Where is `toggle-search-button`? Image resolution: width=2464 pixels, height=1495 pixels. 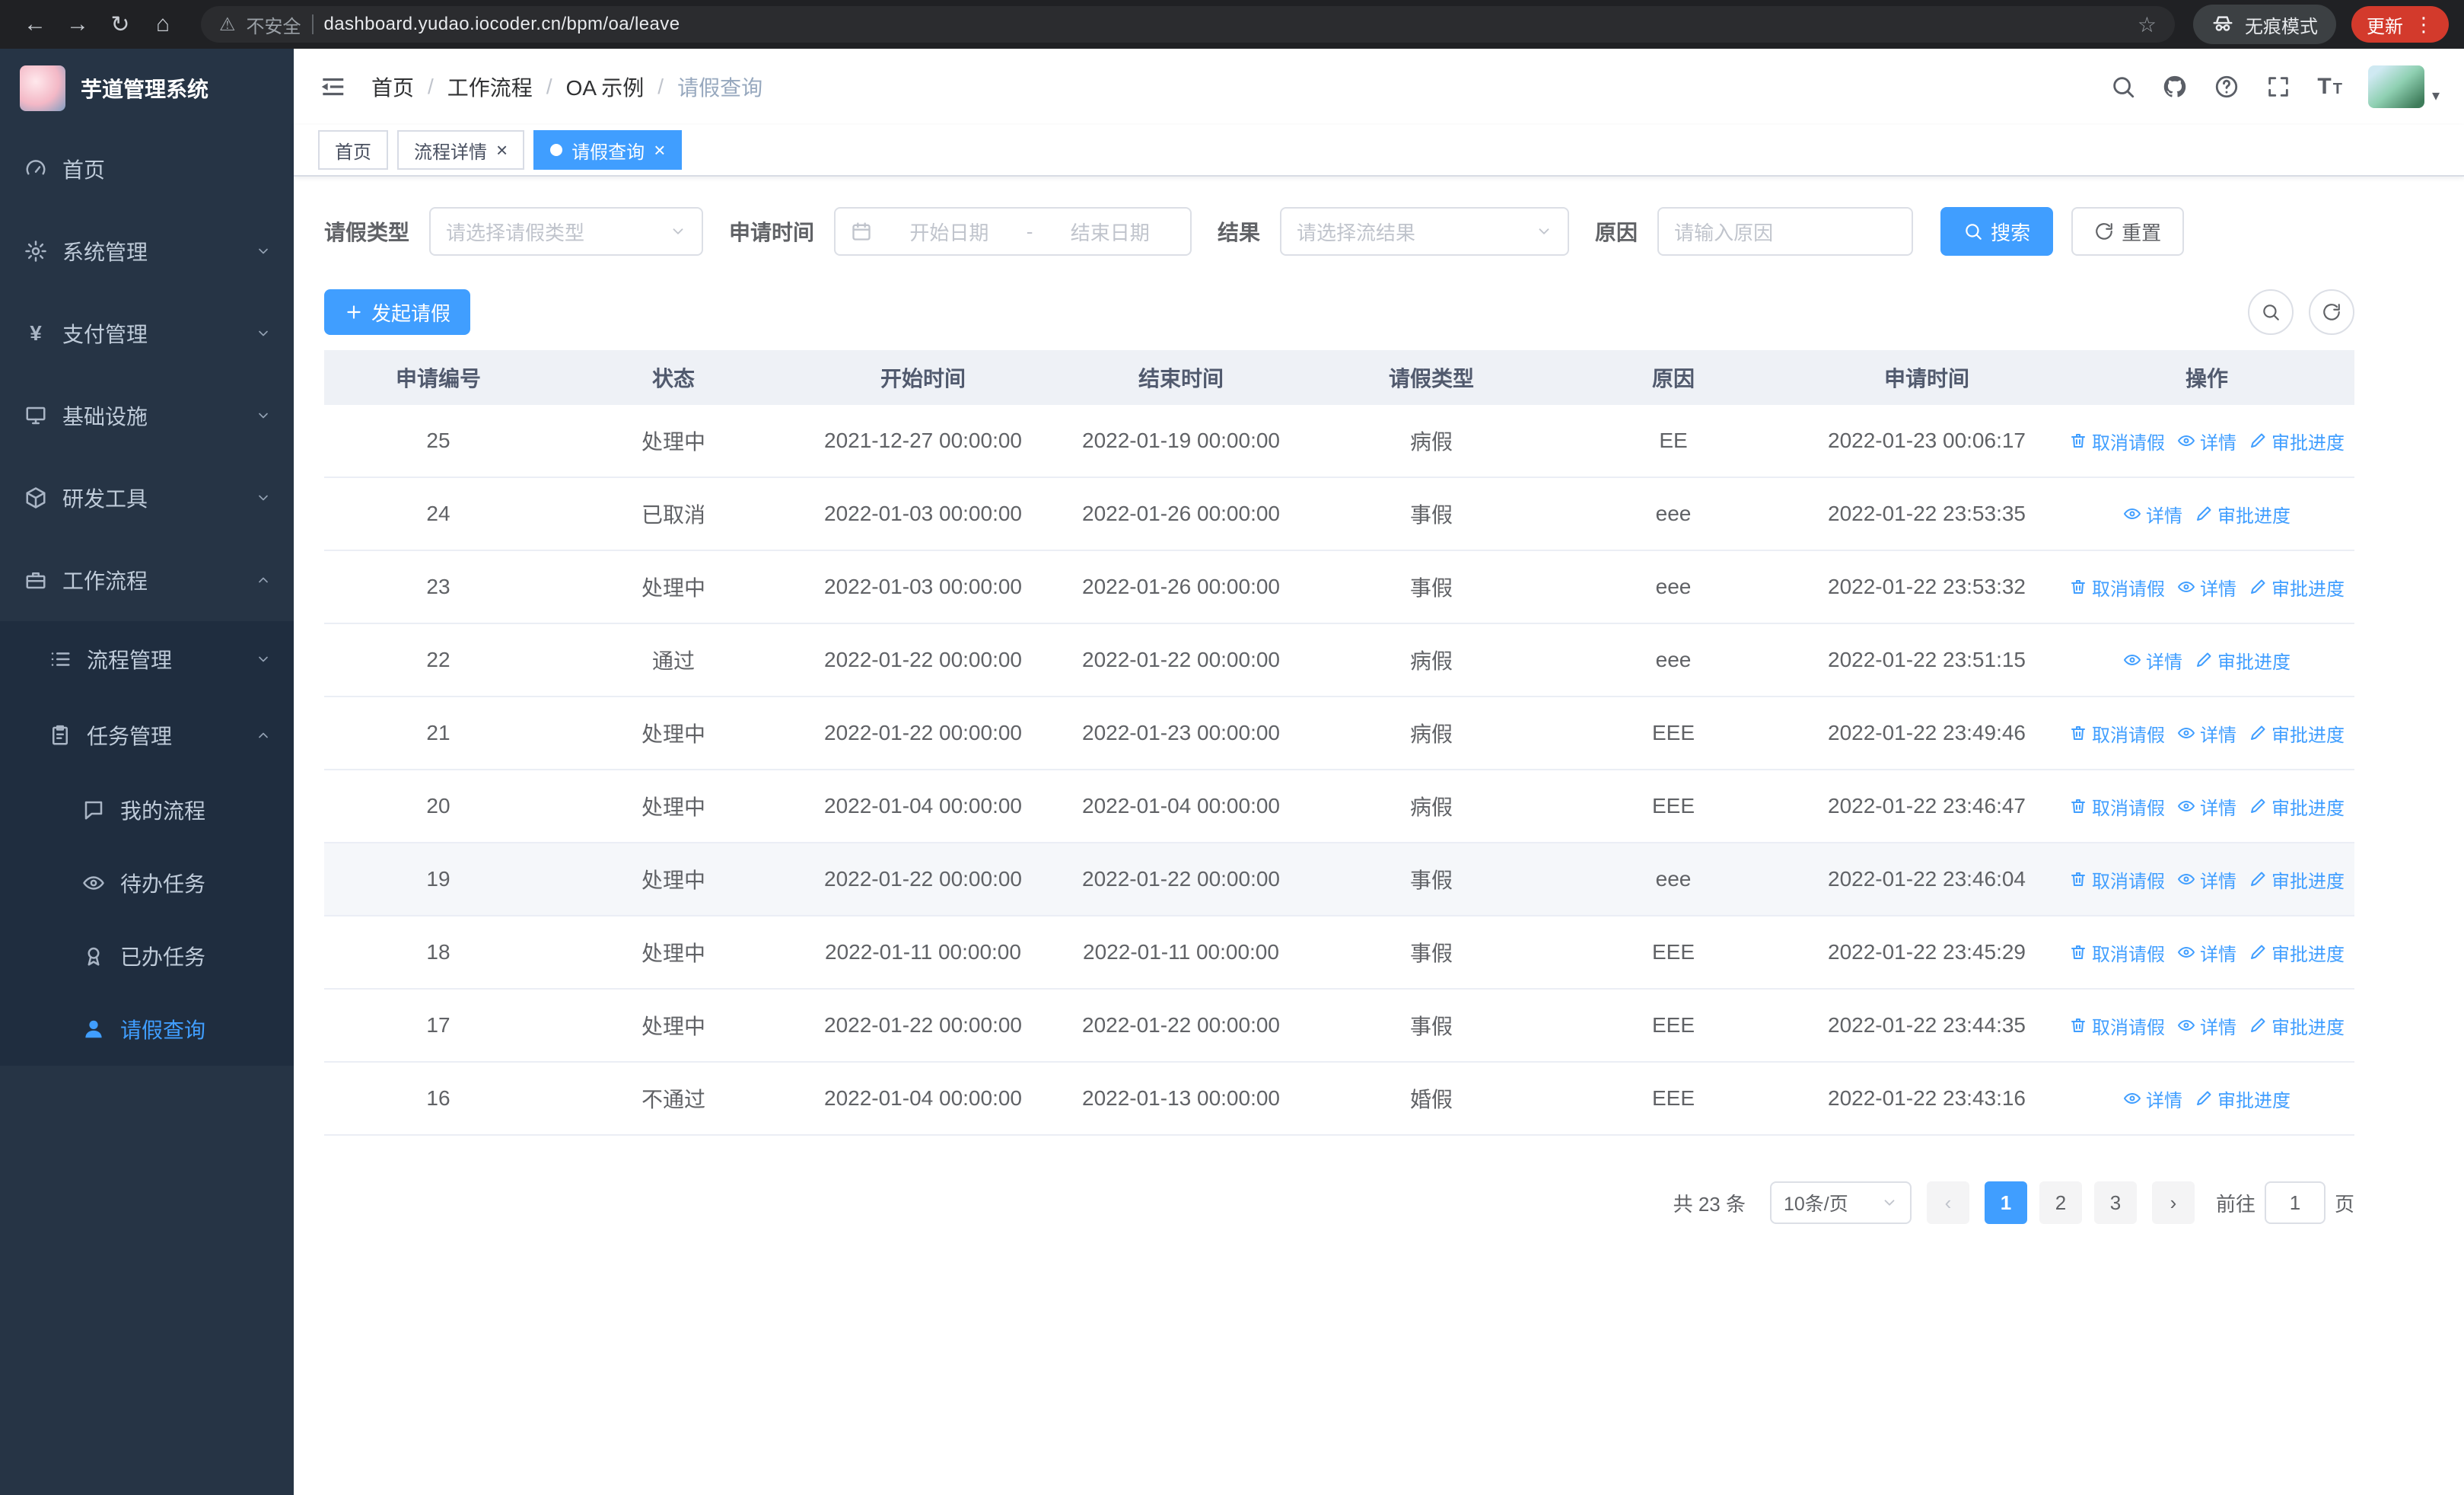
toggle-search-button is located at coordinates (2271, 312).